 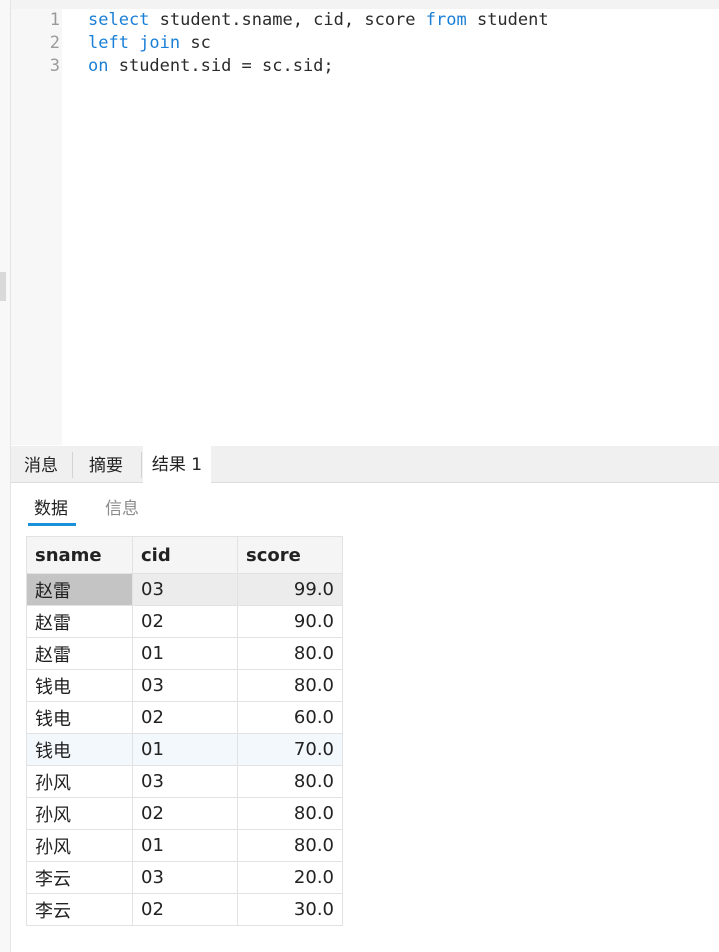 I want to click on table-row: 赵雷 02 90.0, so click(x=184, y=621).